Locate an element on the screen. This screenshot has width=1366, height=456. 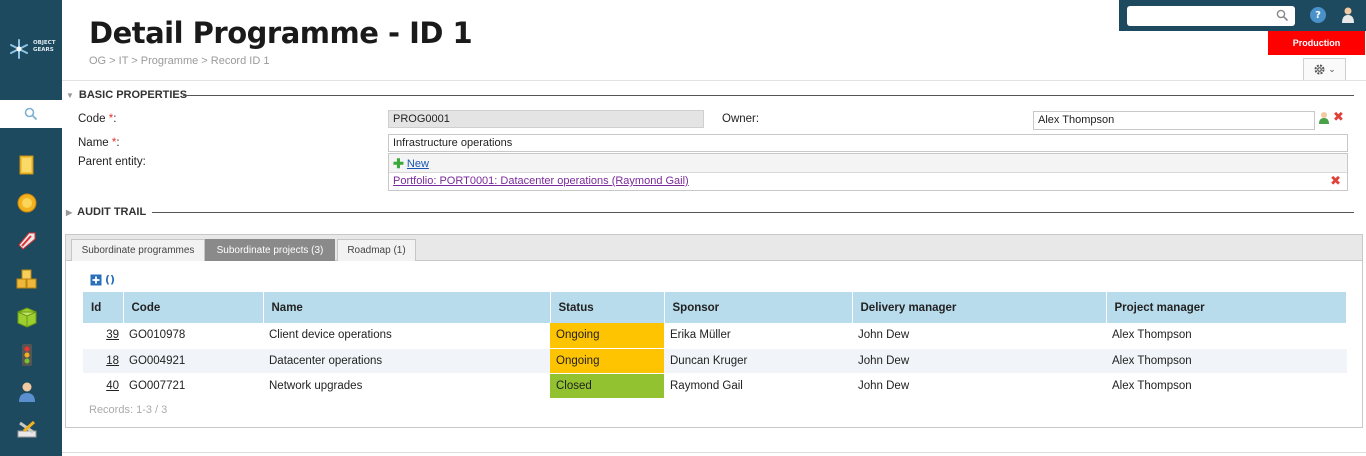
column-header-delivery-manager: Delivery manager is located at coordinates (979, 307).